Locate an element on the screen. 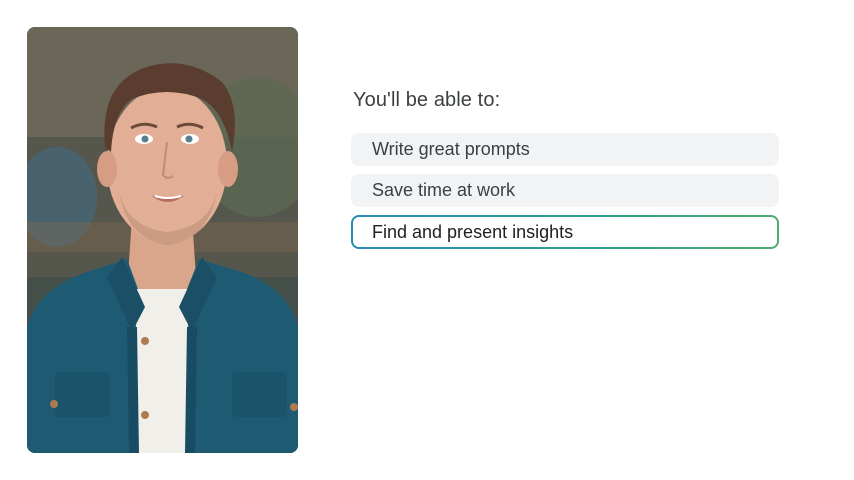  list-heading: You'll be able to: is located at coordinates (427, 100).